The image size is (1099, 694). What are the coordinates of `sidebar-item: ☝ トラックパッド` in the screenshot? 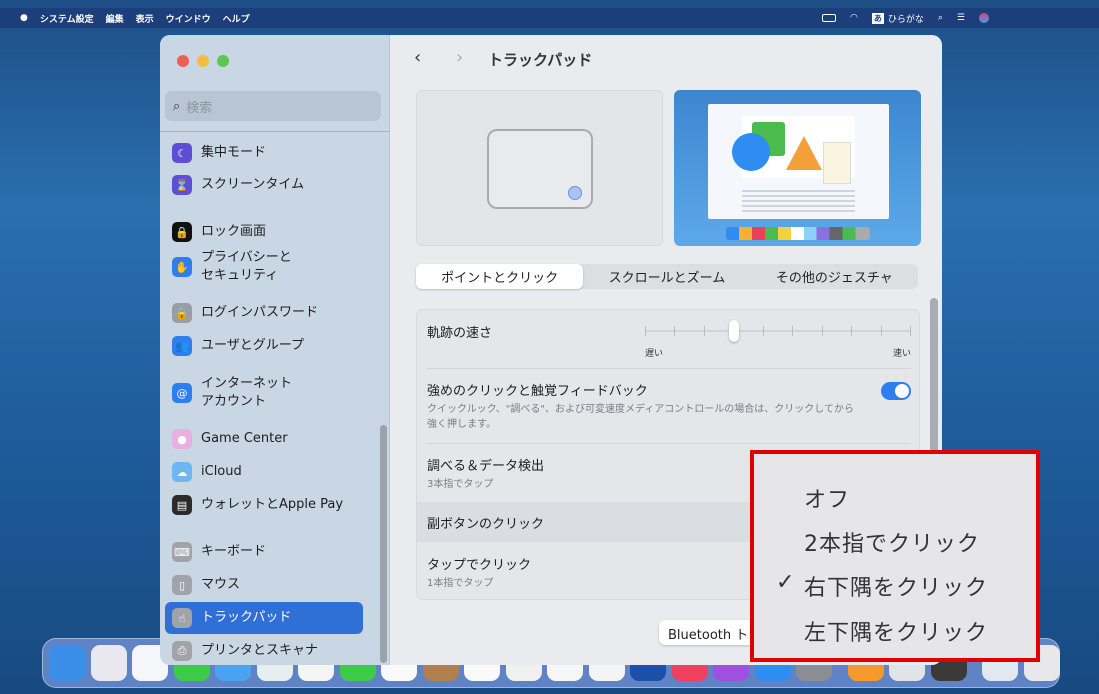 It's located at (264, 618).